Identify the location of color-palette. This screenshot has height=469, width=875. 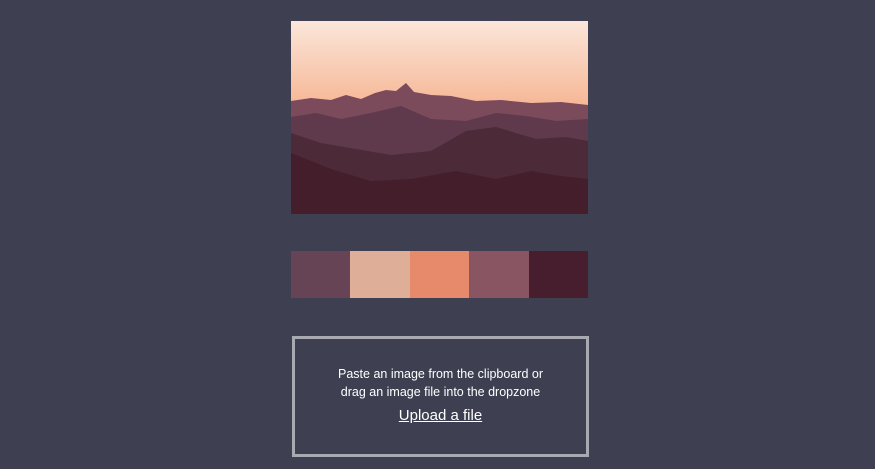
(440, 274).